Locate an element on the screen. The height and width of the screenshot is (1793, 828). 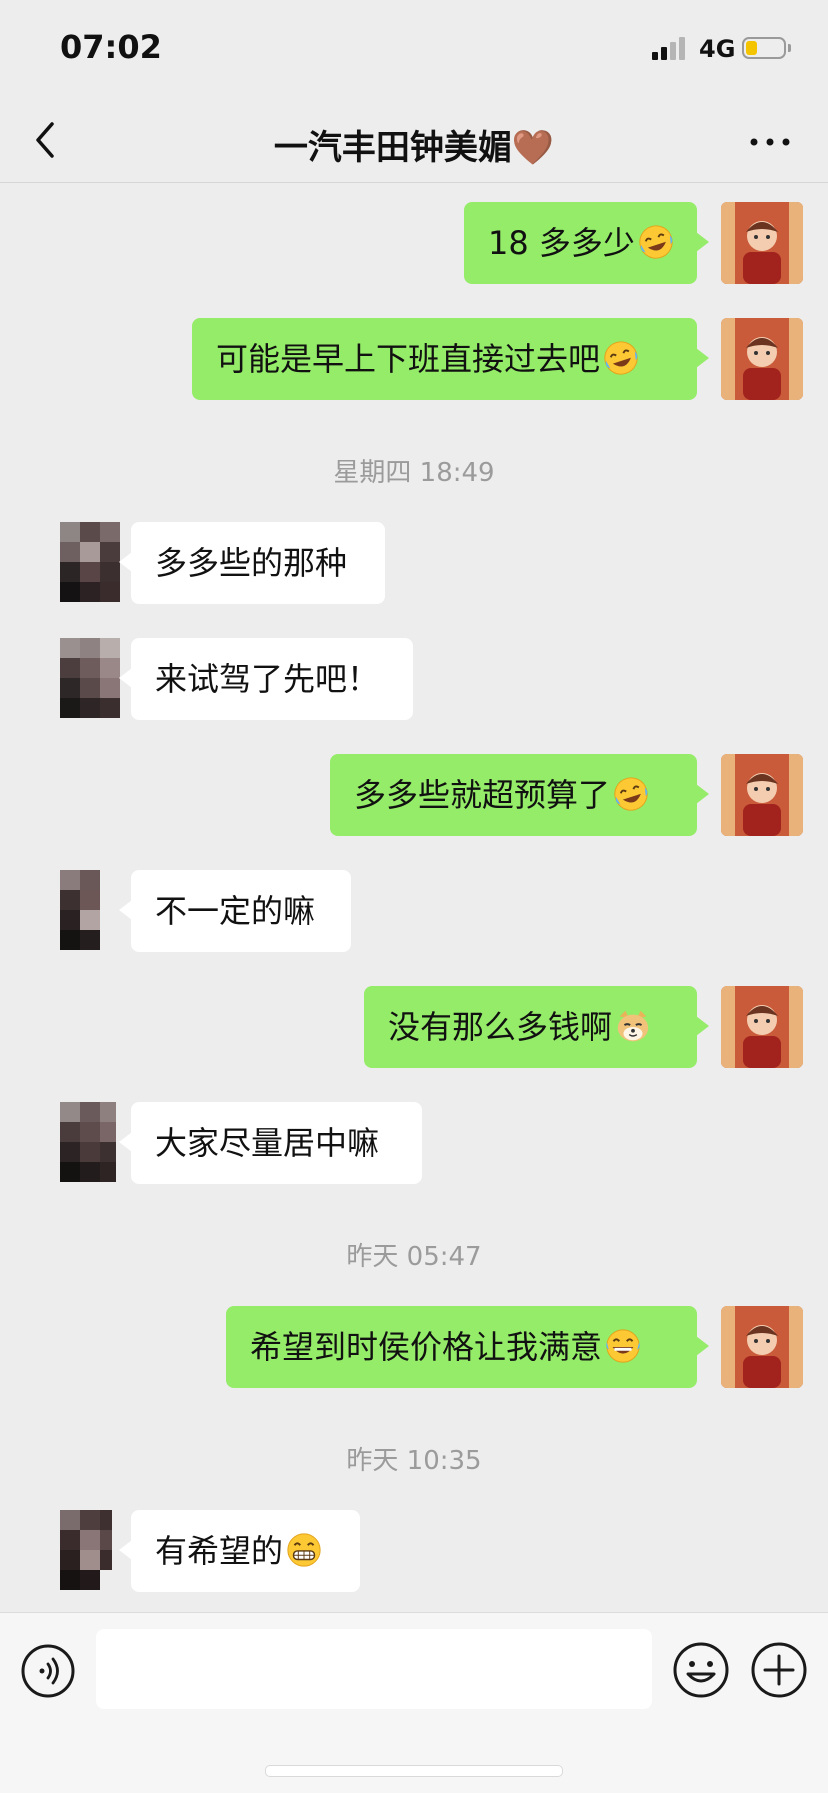
more-functions-plus-icon is located at coordinates (779, 1670).